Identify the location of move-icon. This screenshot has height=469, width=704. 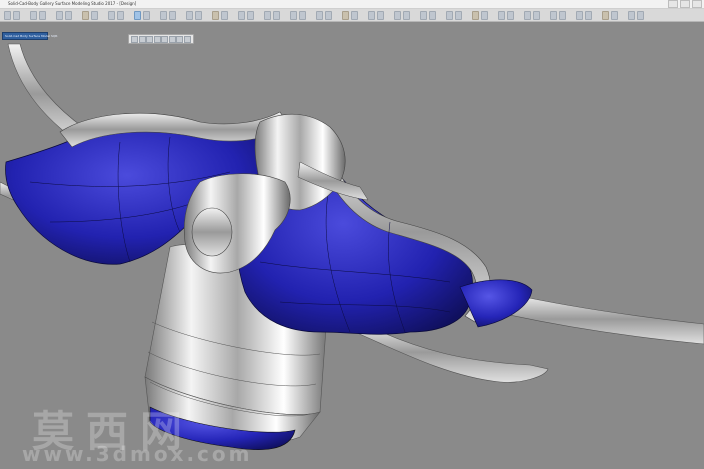
(163, 15).